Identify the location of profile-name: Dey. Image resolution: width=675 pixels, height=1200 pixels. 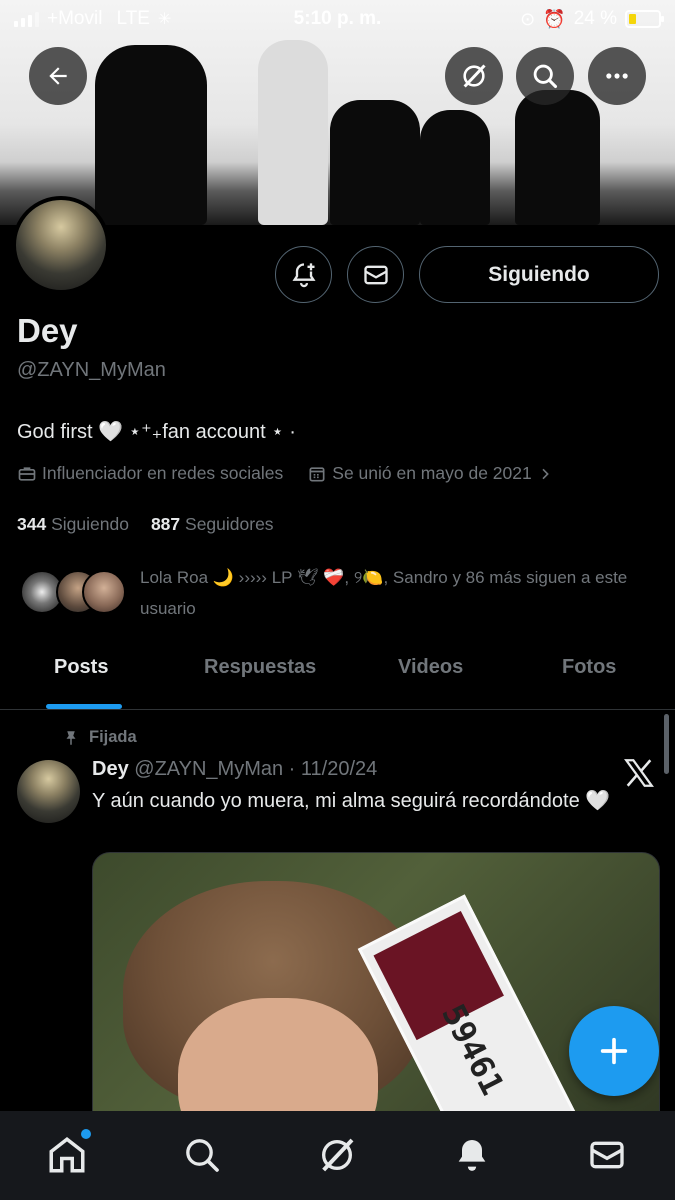
(47, 330).